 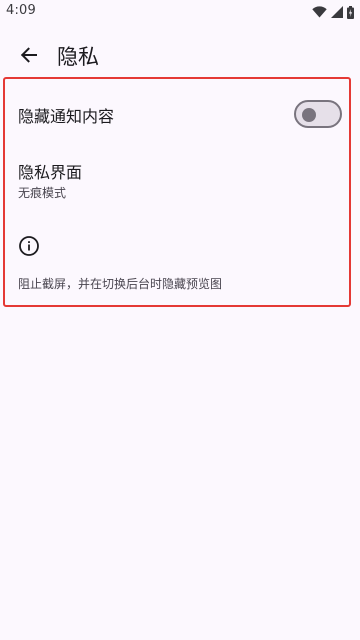 What do you see at coordinates (120, 284) in the screenshot?
I see `info-description: 阻止截屏，并在切换后台时隐藏预览图` at bounding box center [120, 284].